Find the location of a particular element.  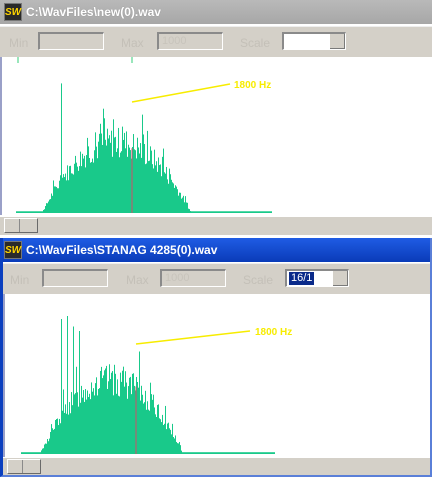

title-bar: SW C:\WavFiles\new(0).wav is located at coordinates (216, 12).